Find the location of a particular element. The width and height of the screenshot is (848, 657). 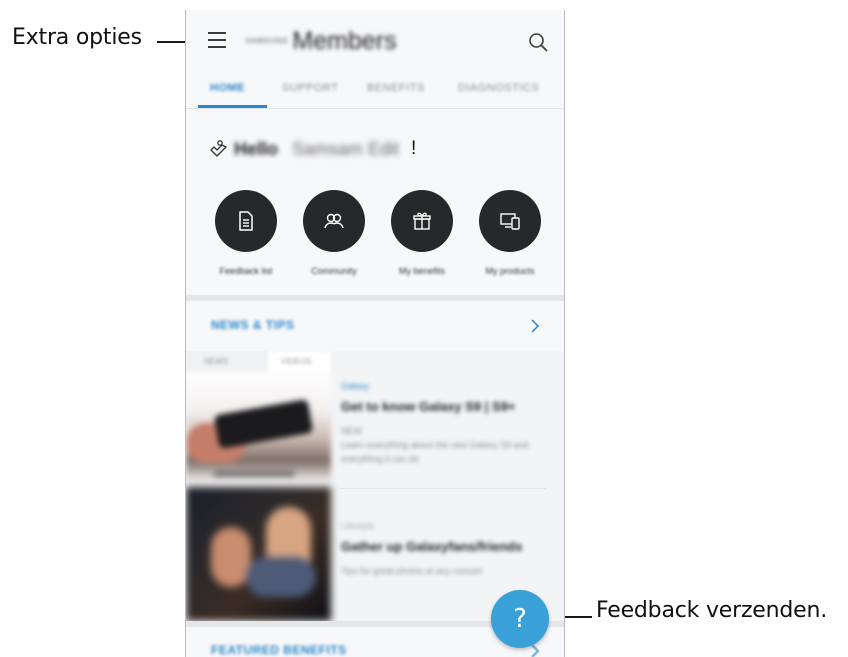

gift-icon is located at coordinates (422, 221).